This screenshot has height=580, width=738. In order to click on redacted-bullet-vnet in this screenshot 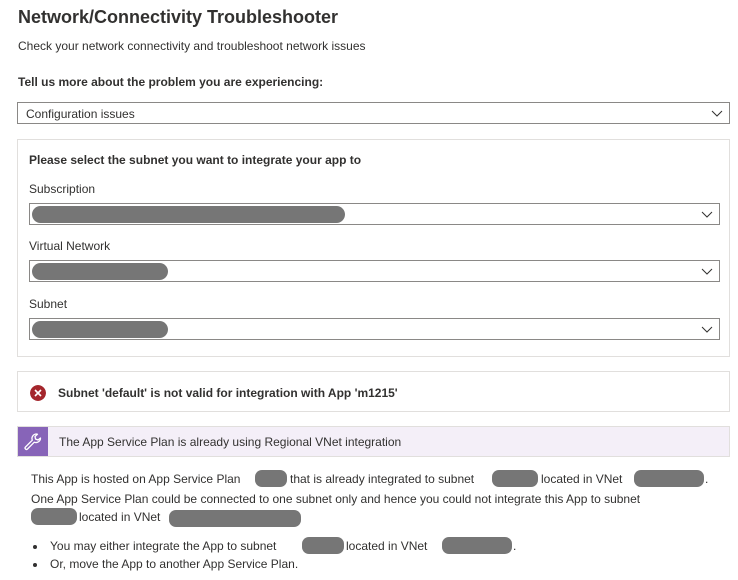, I will do `click(477, 545)`.